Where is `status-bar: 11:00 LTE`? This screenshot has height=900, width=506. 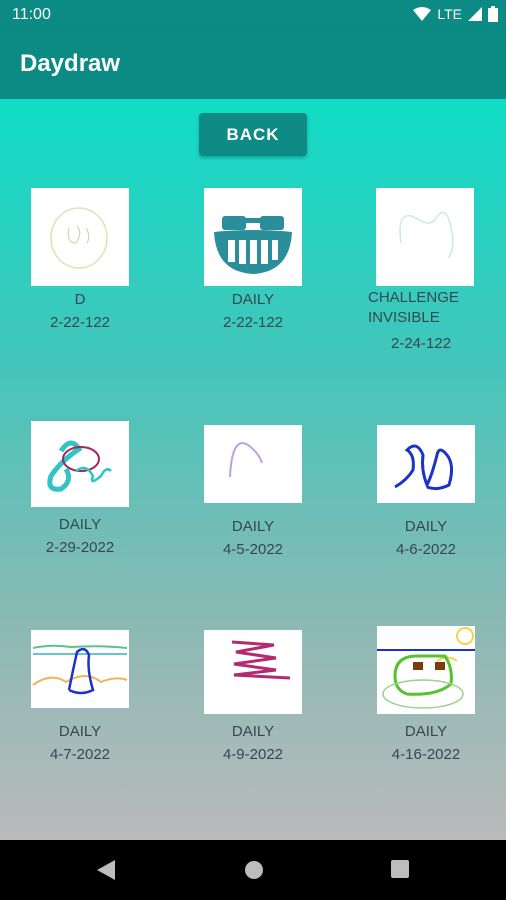
status-bar: 11:00 LTE is located at coordinates (253, 16).